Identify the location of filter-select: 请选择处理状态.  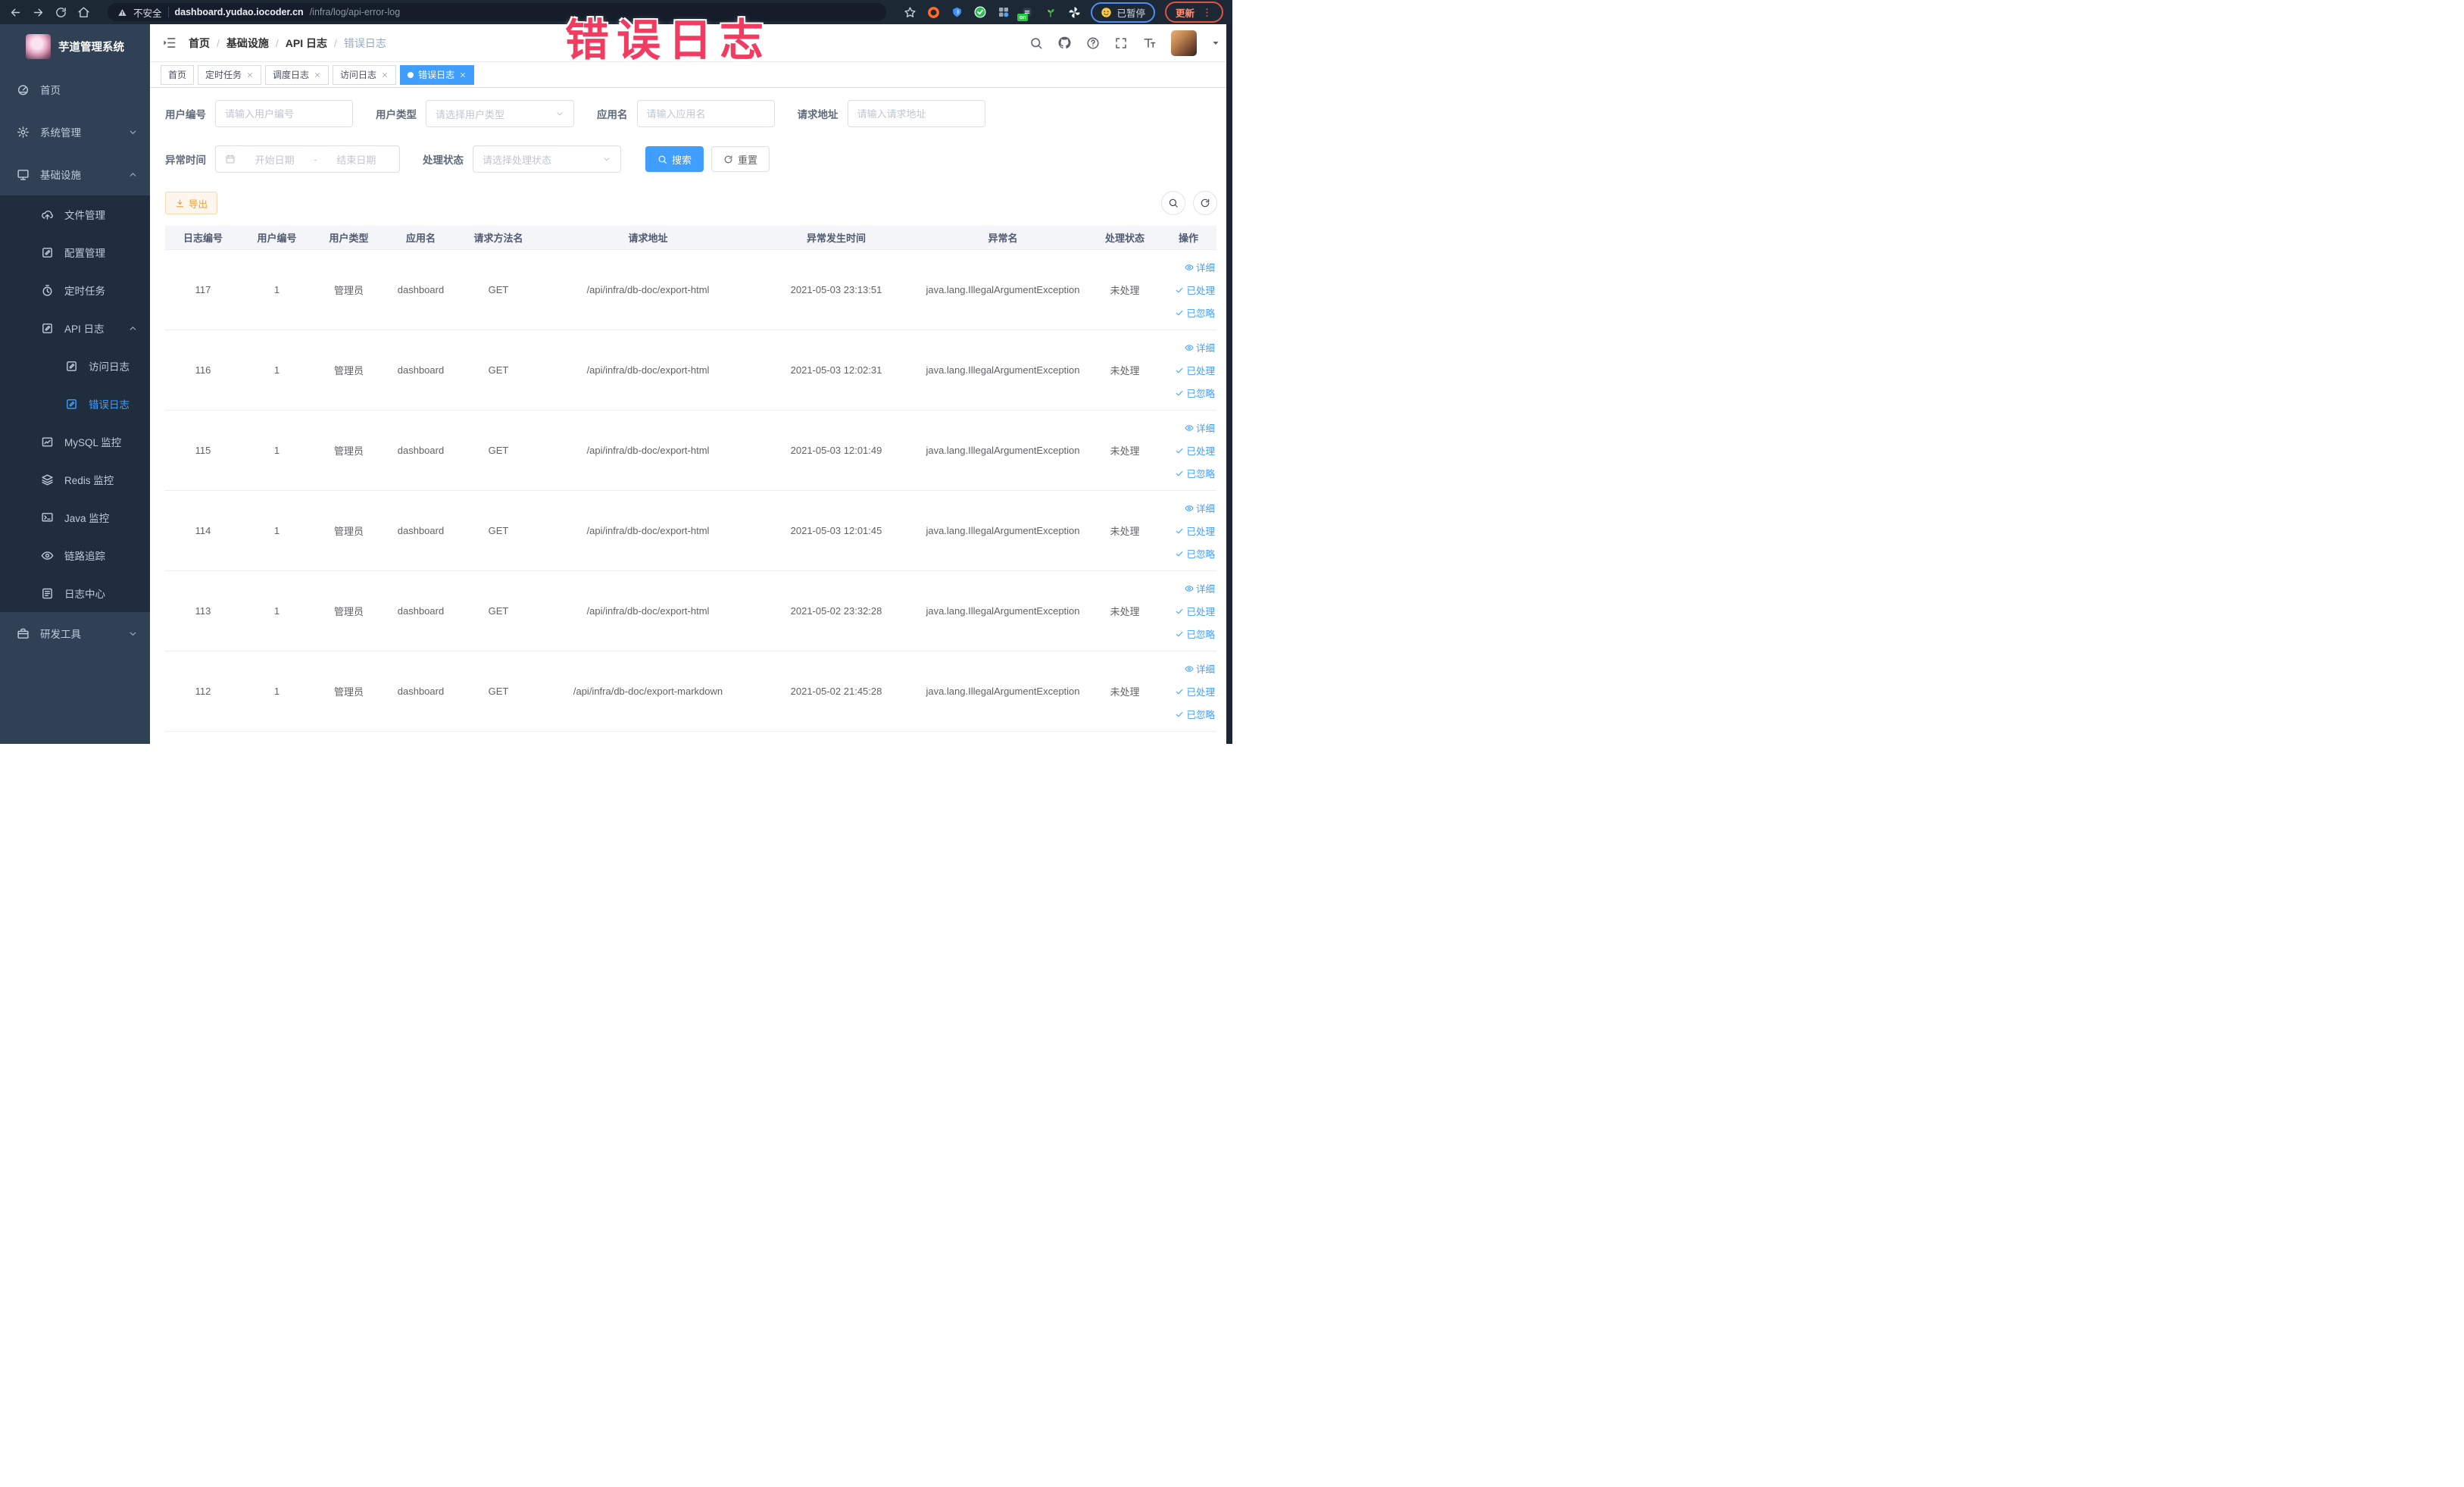
(547, 159).